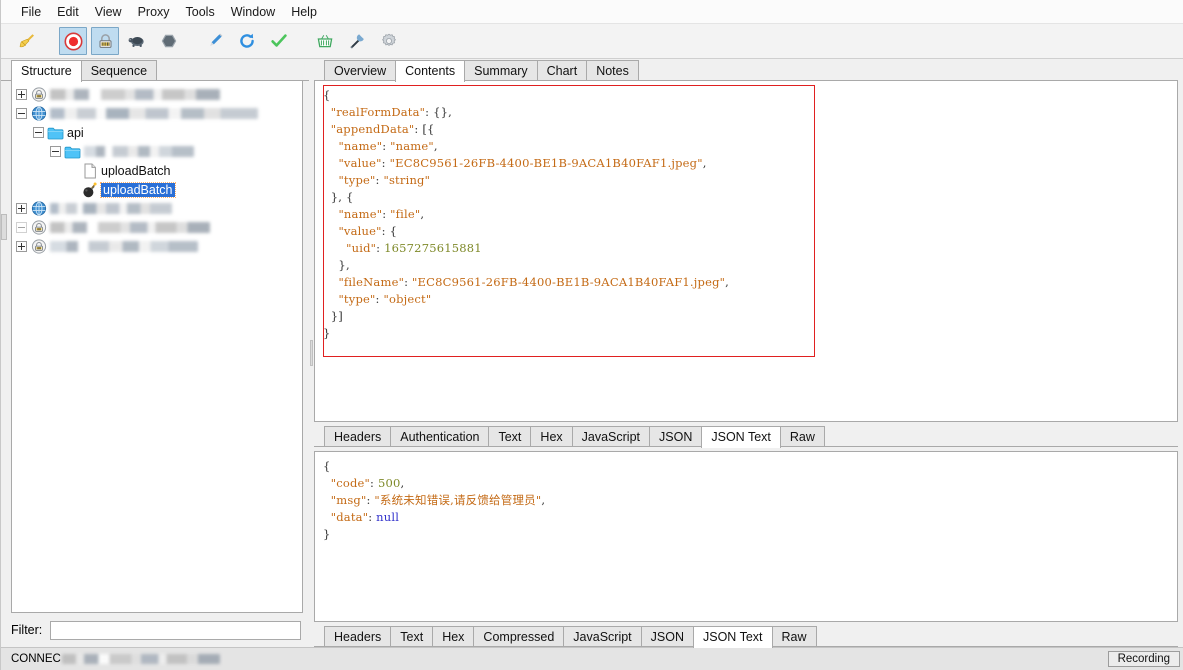 The height and width of the screenshot is (670, 1183). What do you see at coordinates (72, 189) in the screenshot?
I see `tree-expander-placeholder` at bounding box center [72, 189].